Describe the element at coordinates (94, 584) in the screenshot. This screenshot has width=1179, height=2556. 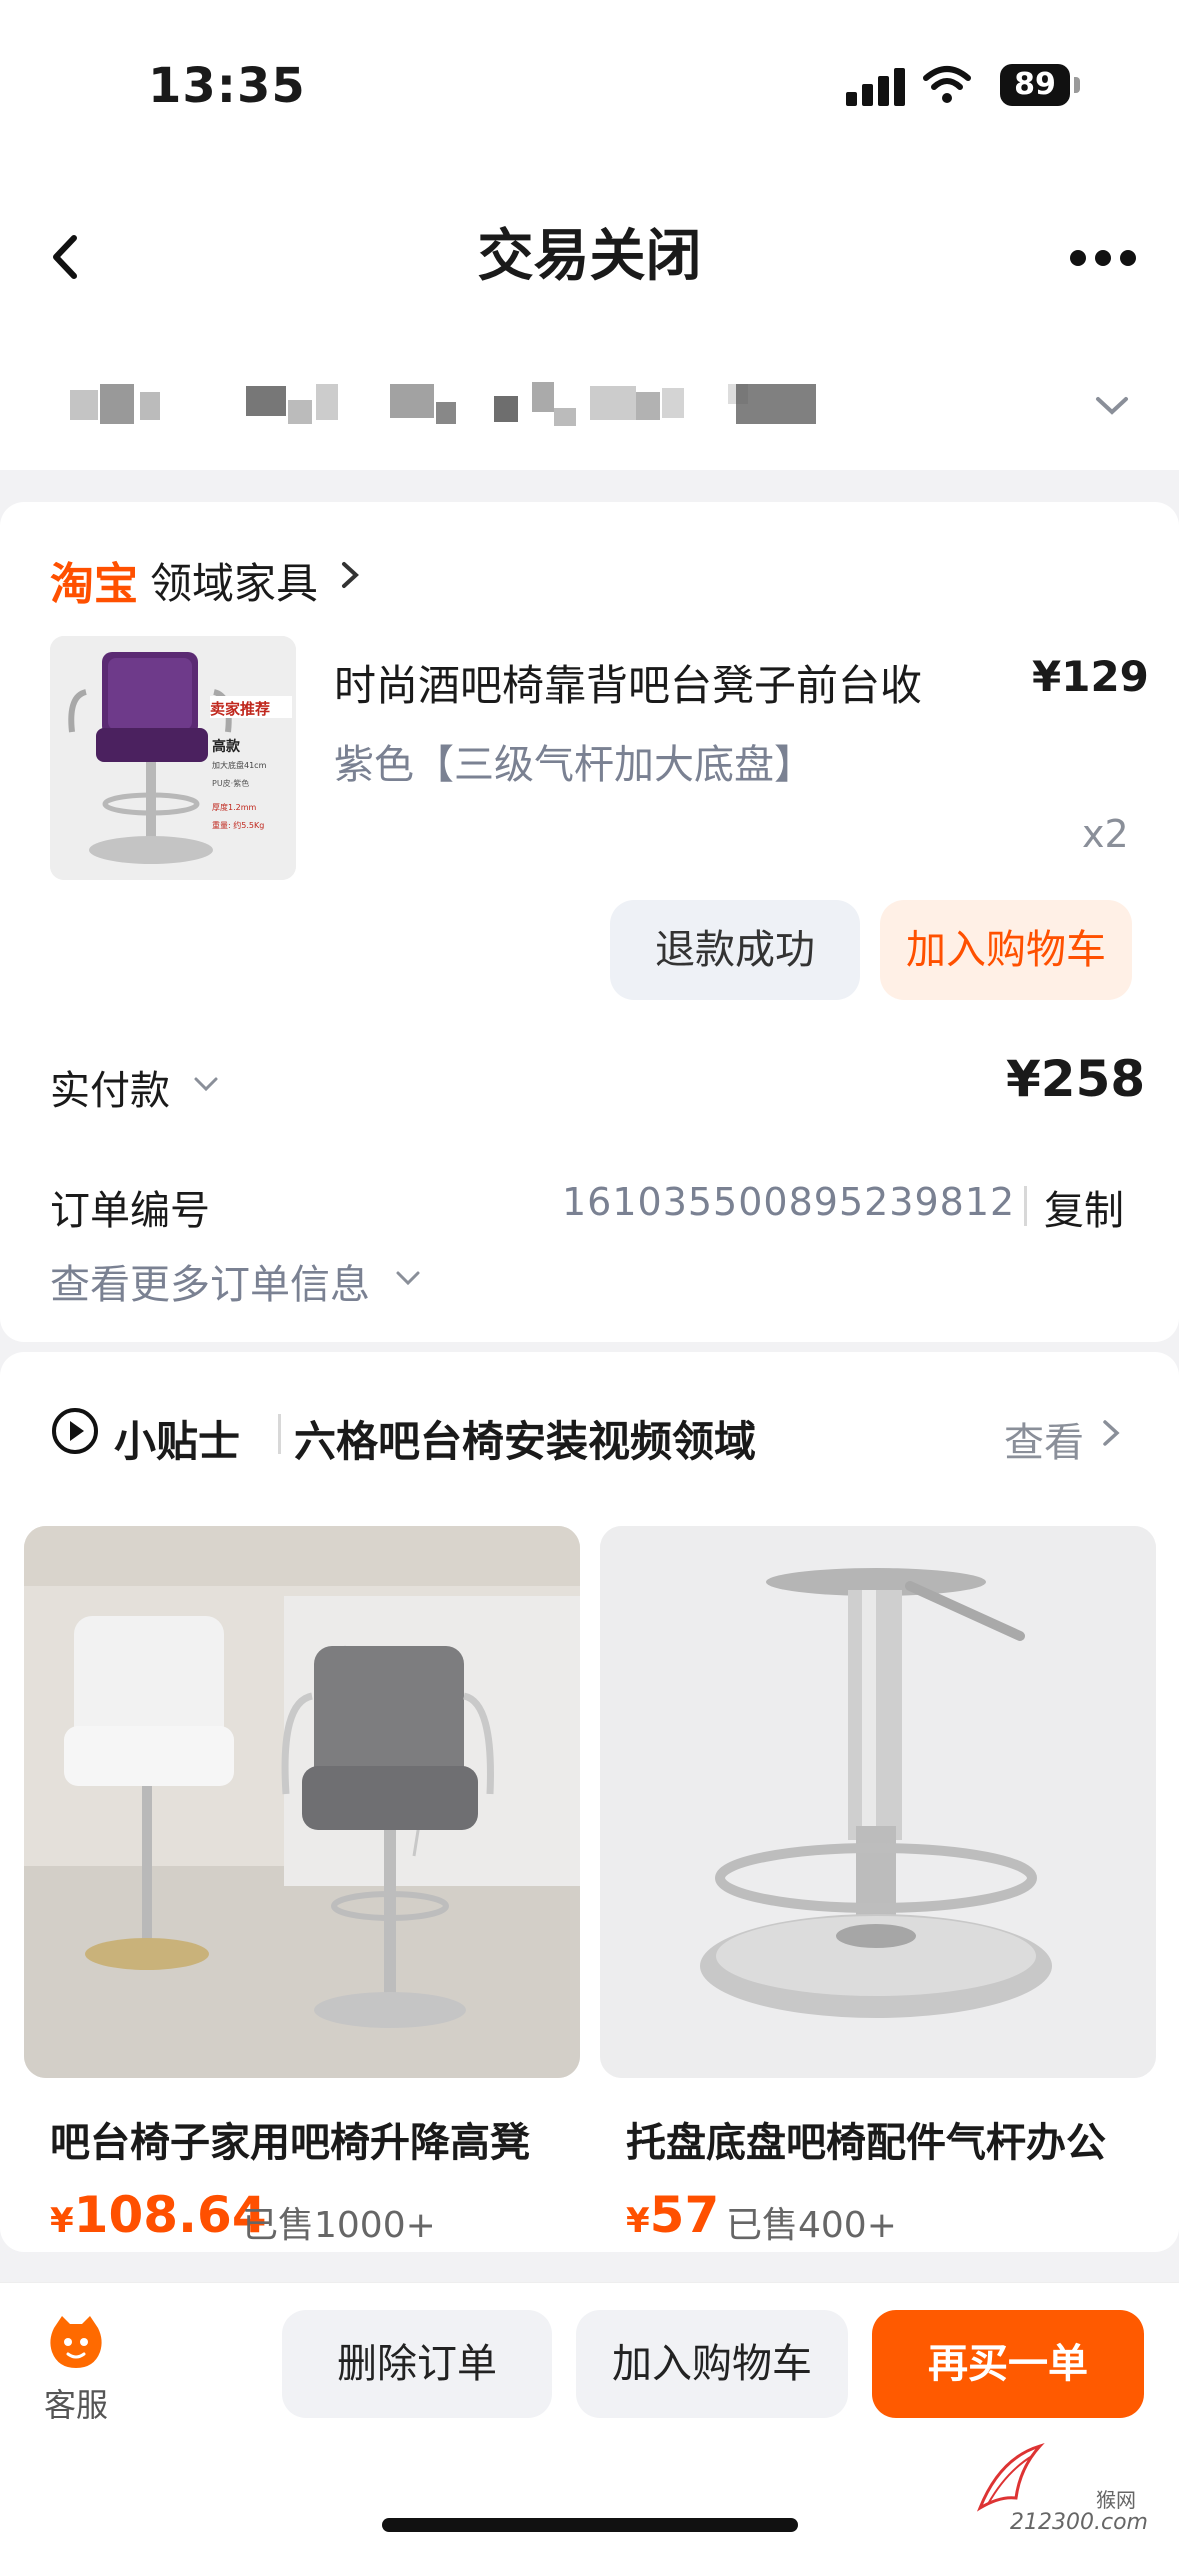
I see `taobao-logo: 淘宝` at that location.